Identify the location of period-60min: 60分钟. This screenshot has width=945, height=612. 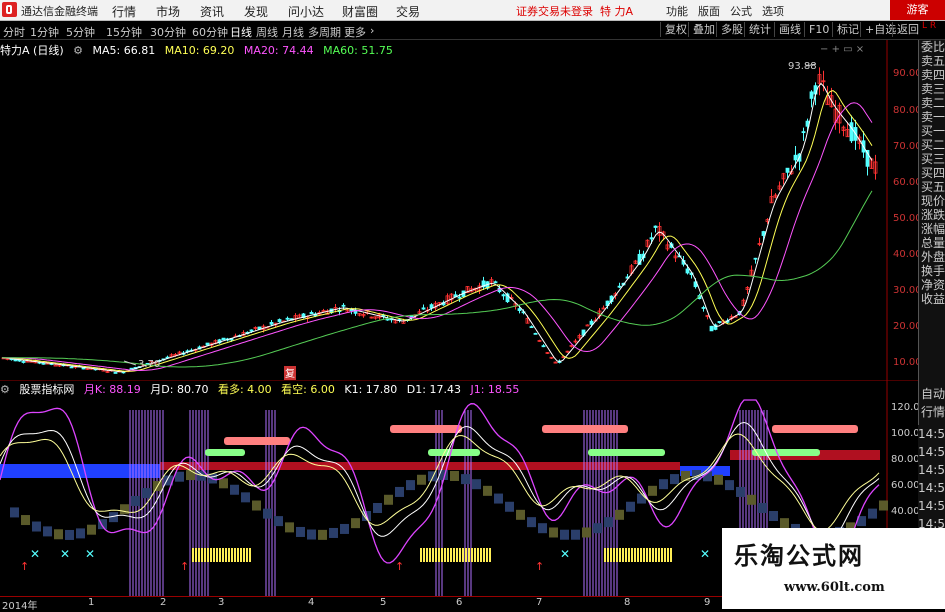
(210, 32).